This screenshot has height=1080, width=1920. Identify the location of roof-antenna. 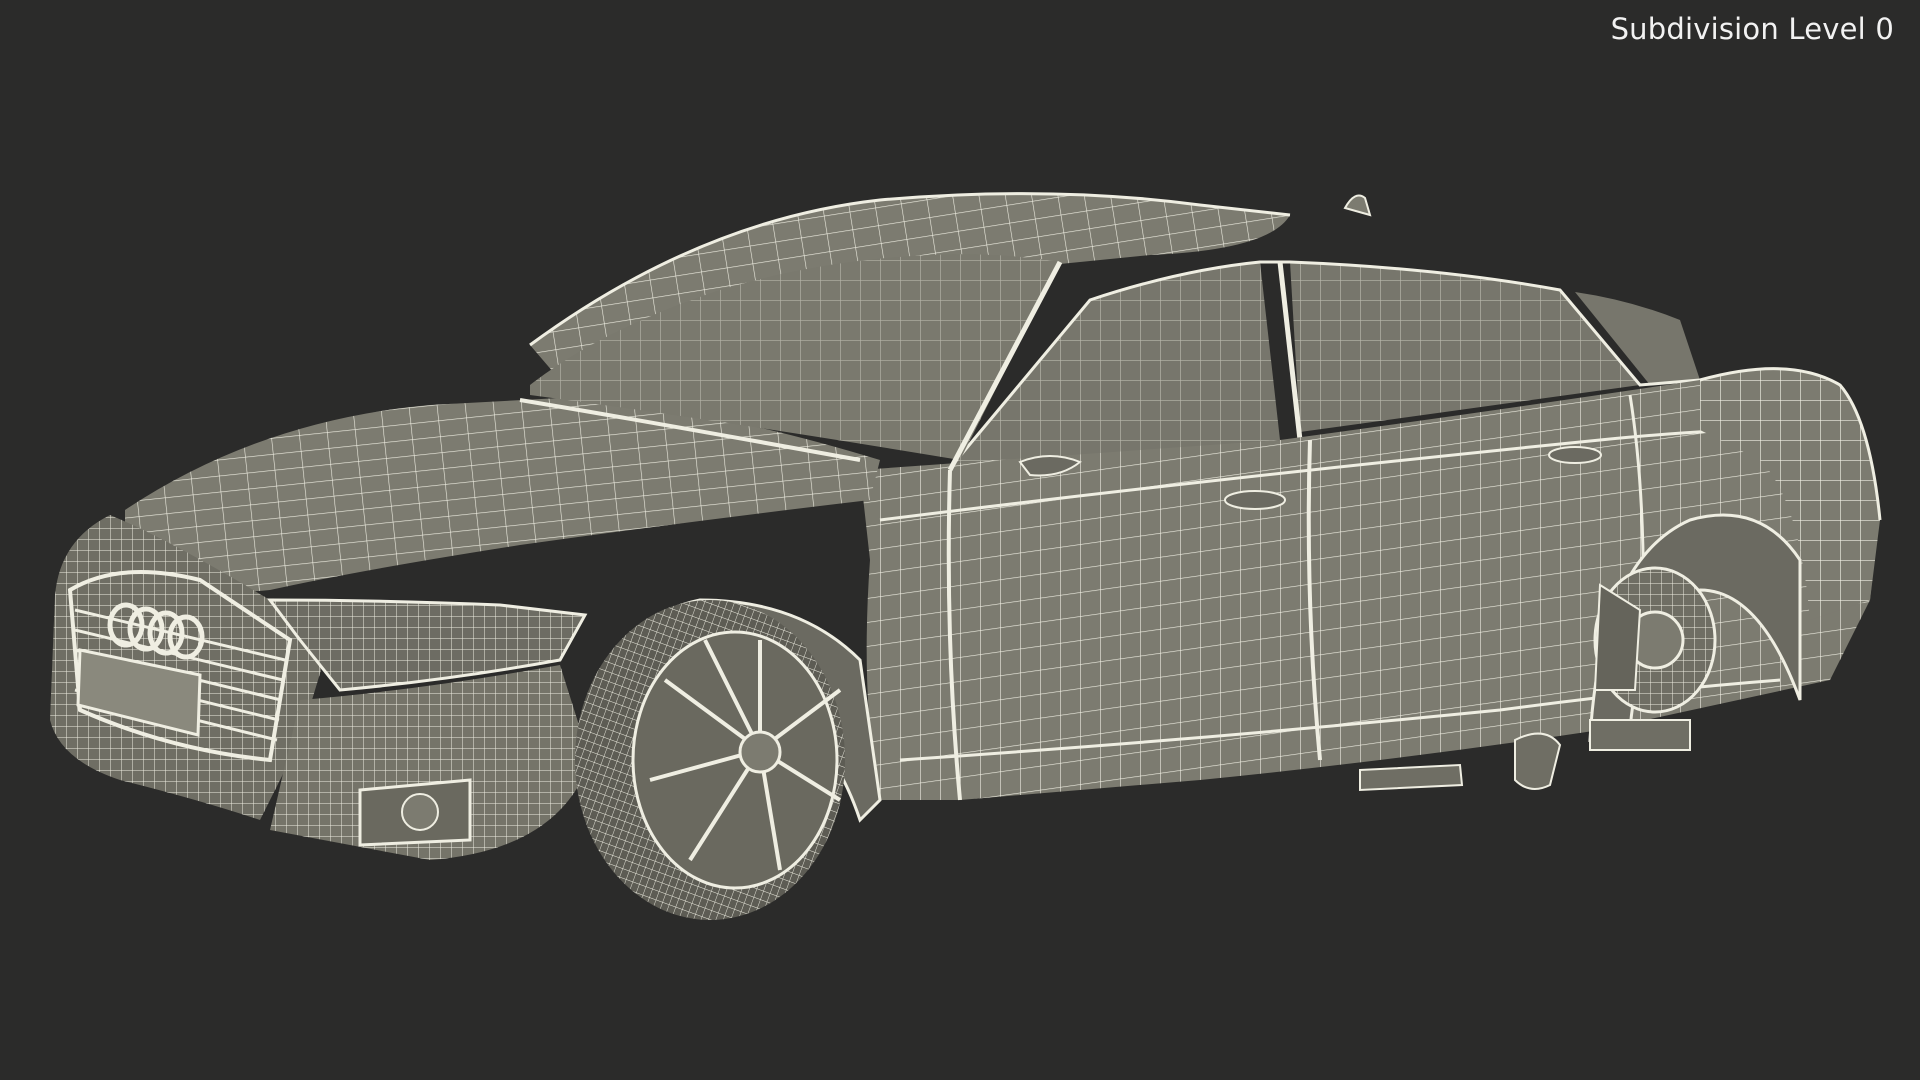
(1357, 205).